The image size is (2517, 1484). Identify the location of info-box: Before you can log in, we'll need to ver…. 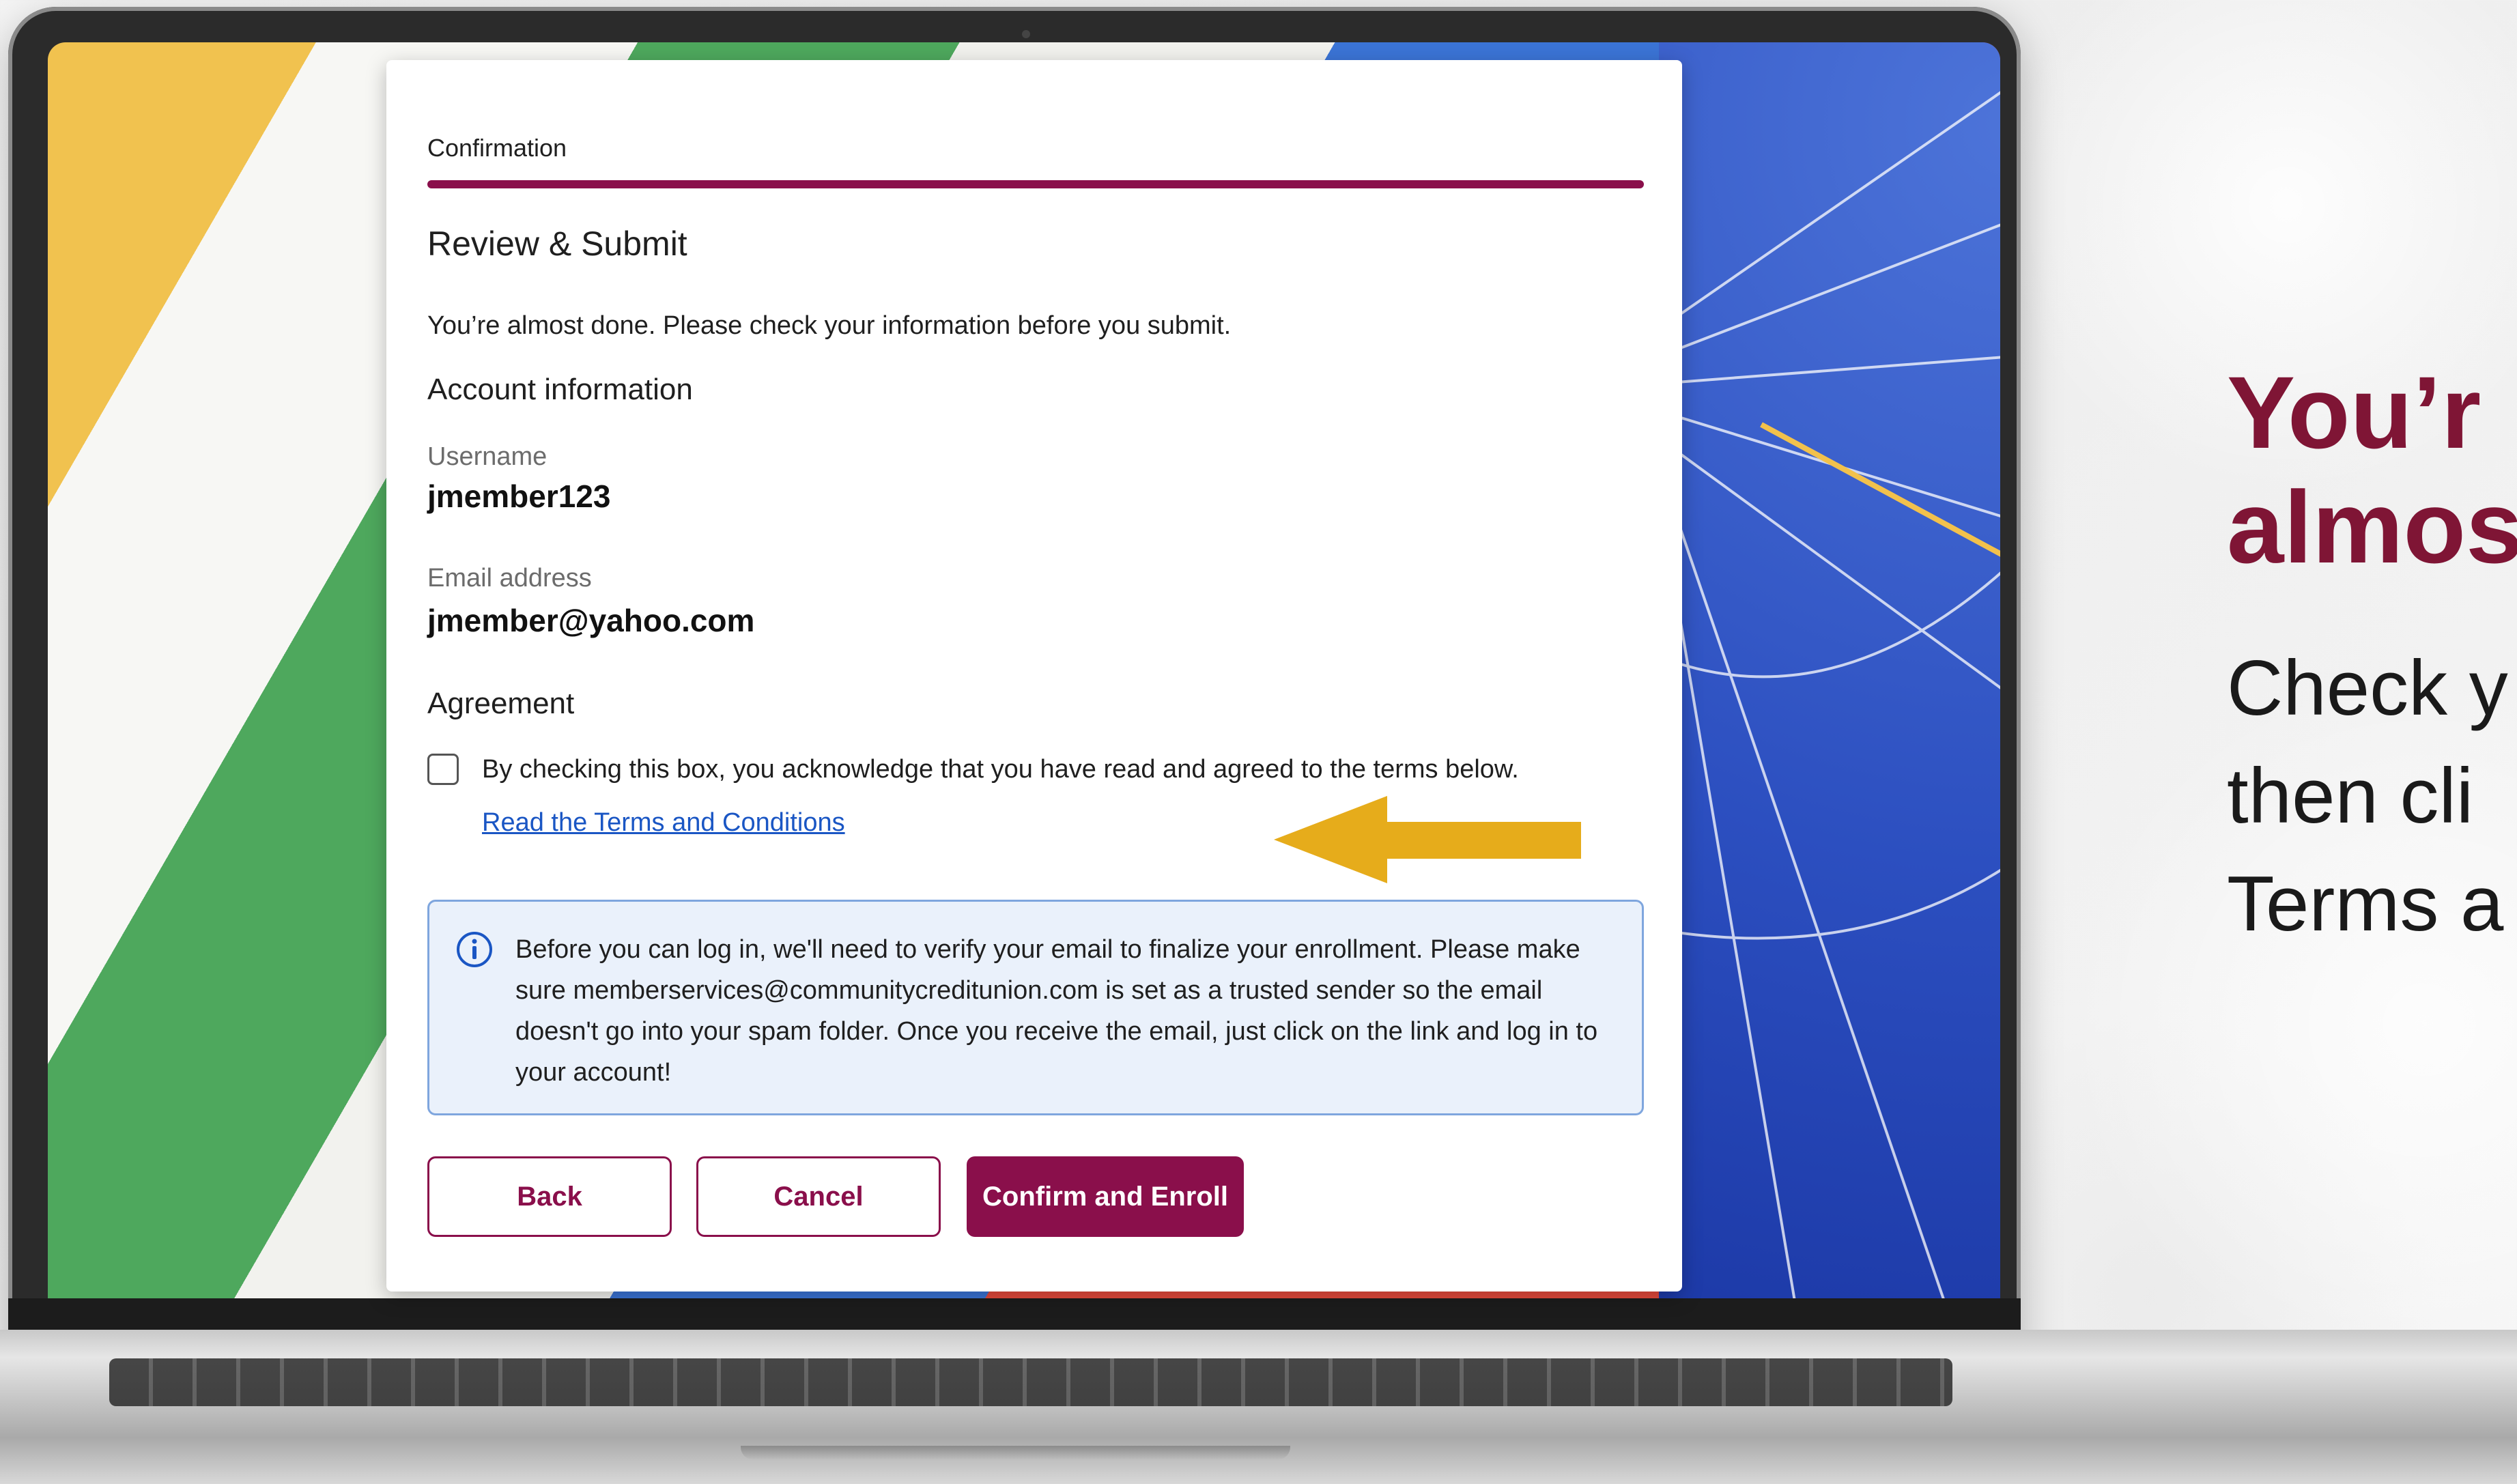
(1035, 1007).